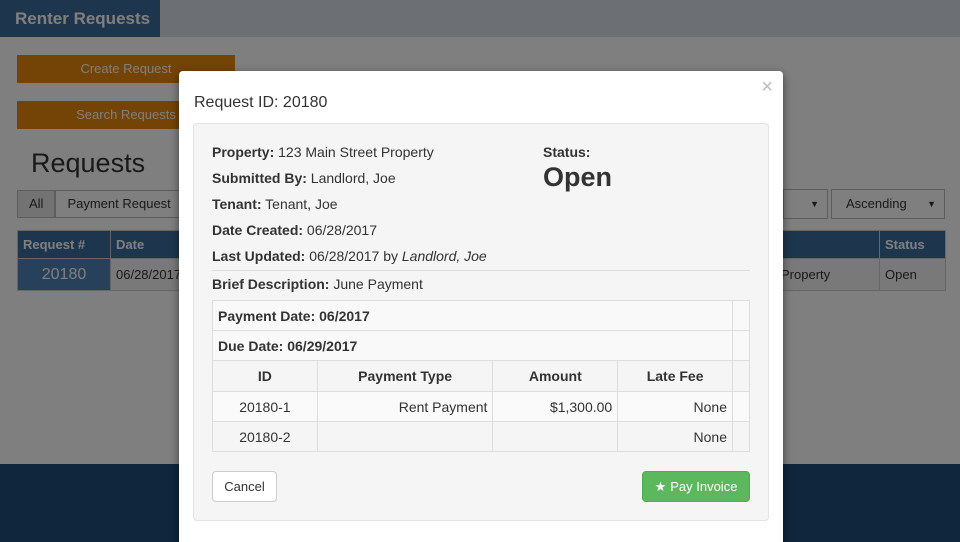 The height and width of the screenshot is (542, 960). What do you see at coordinates (704, 486) in the screenshot?
I see `pay-invoice-label: Pay Invoice` at bounding box center [704, 486].